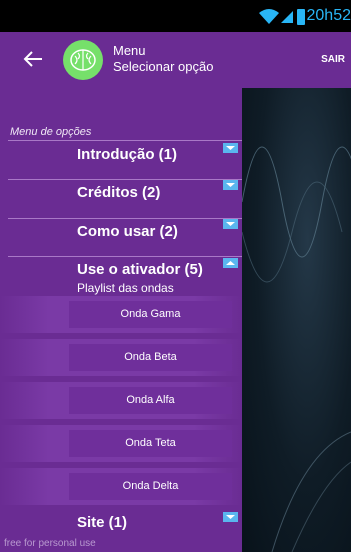 The height and width of the screenshot is (552, 351). Describe the element at coordinates (328, 15) in the screenshot. I see `status-time: 20h52` at that location.